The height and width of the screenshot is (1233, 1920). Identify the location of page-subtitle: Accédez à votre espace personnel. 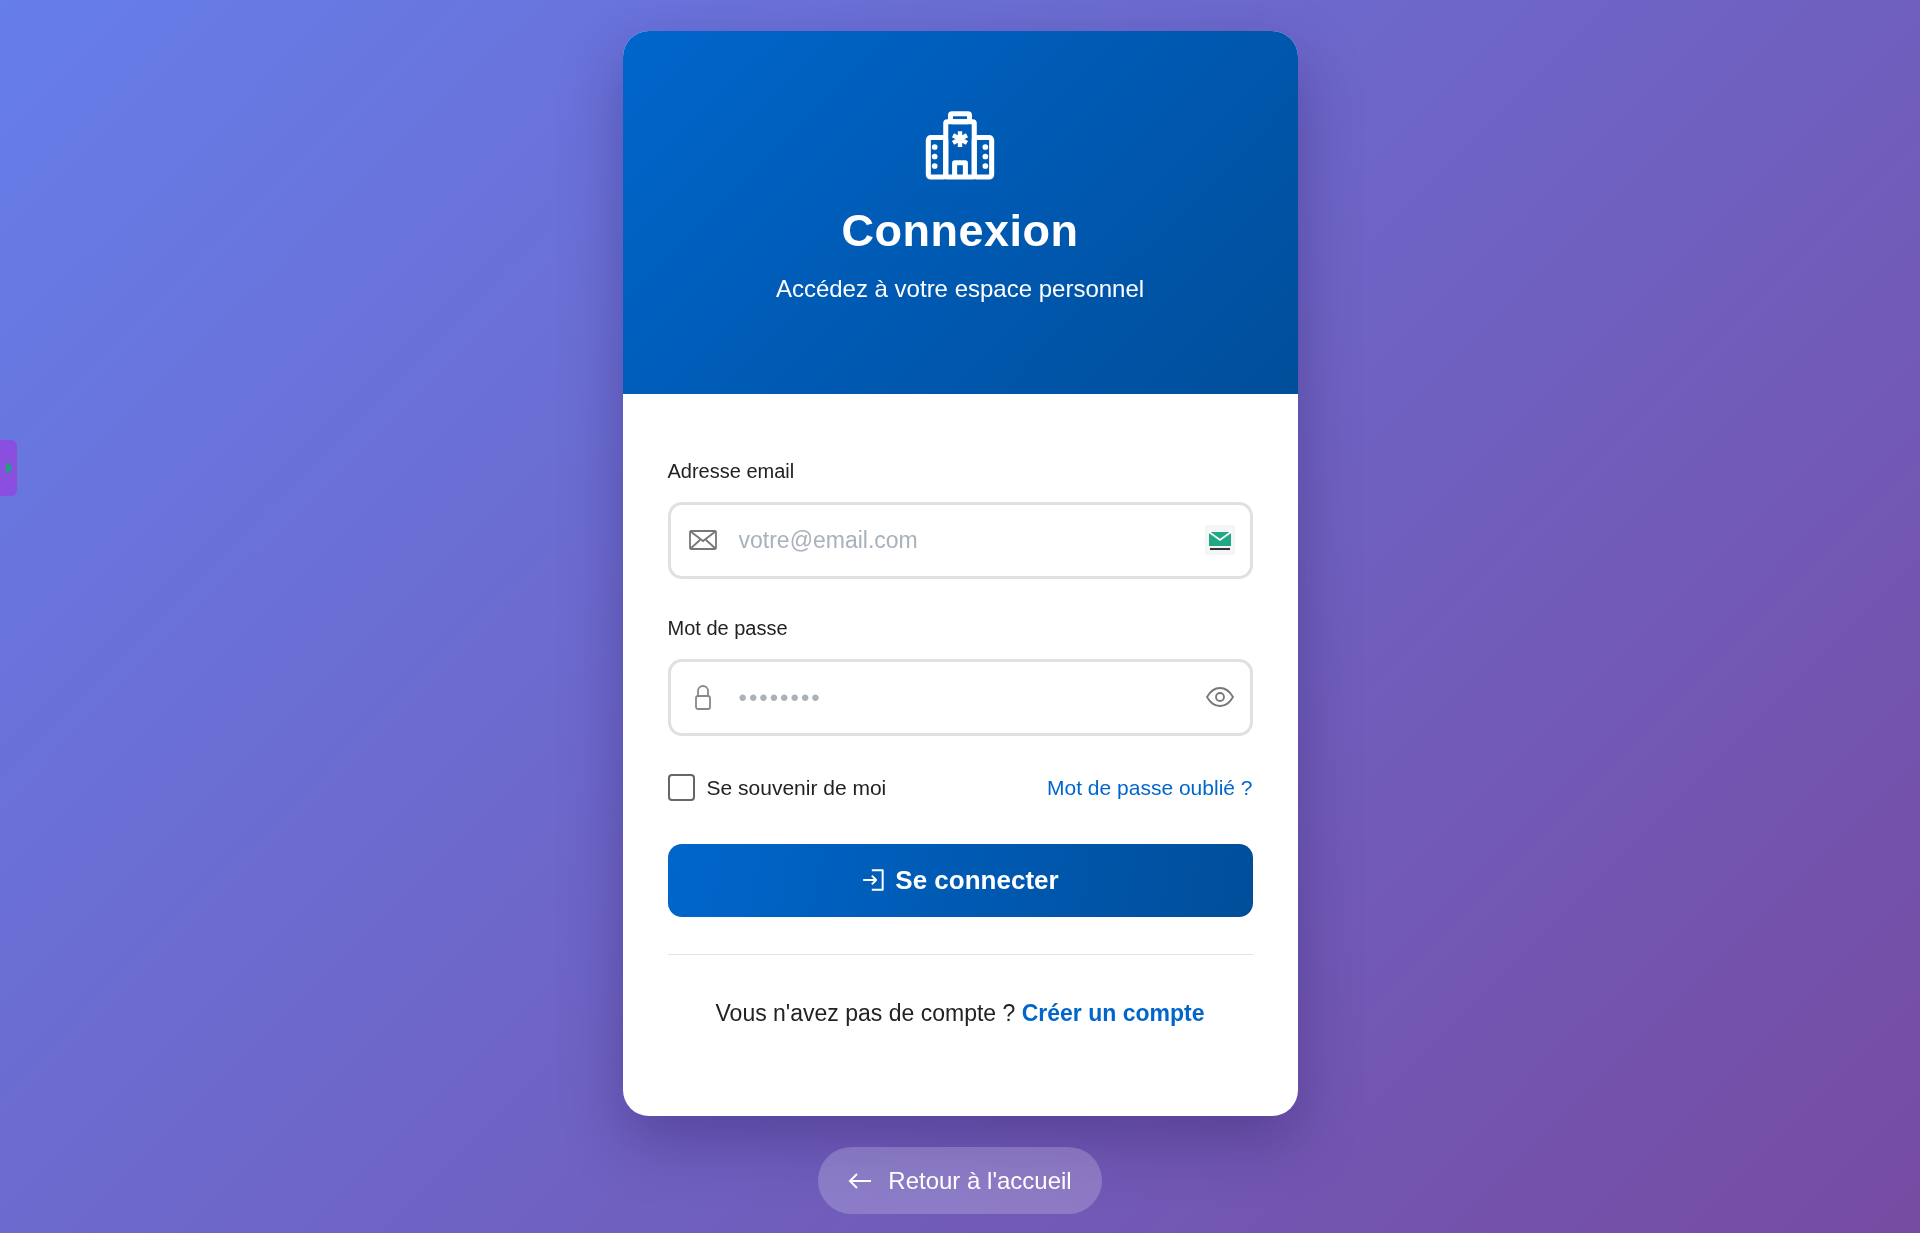
(960, 289).